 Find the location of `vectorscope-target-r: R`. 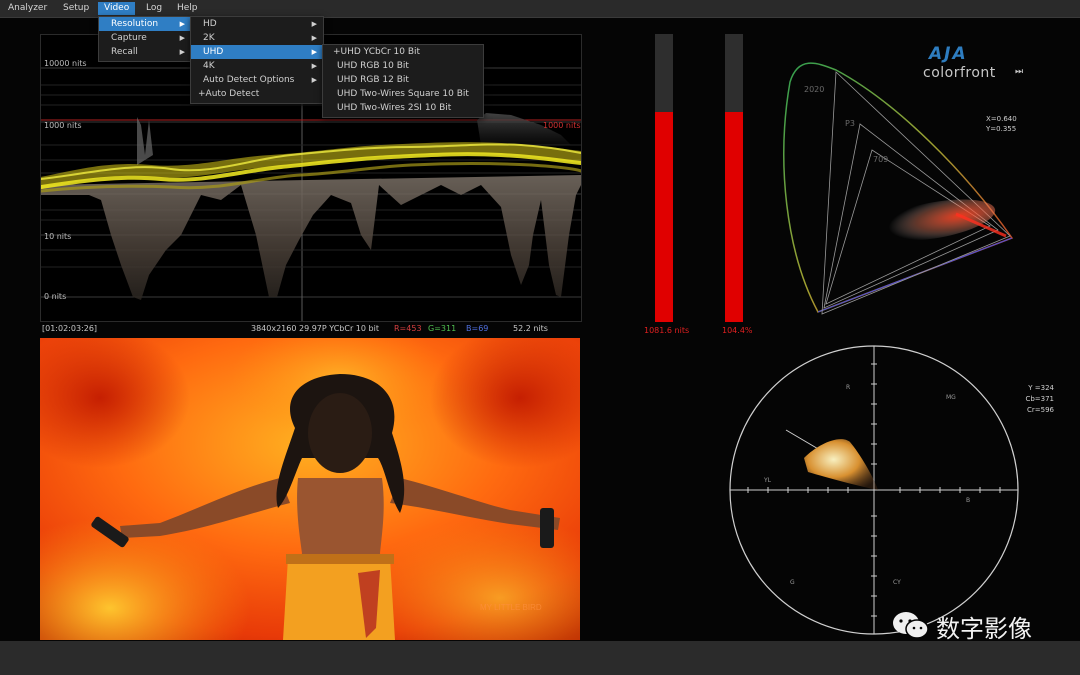

vectorscope-target-r: R is located at coordinates (848, 387).